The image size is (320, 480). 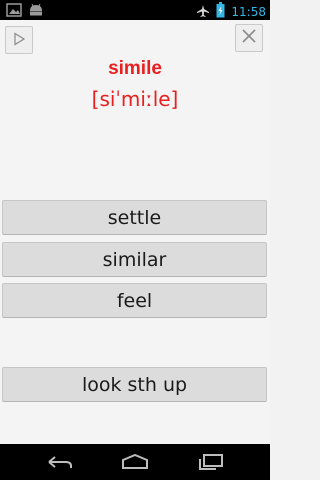 What do you see at coordinates (36, 10) in the screenshot?
I see `android-icon` at bounding box center [36, 10].